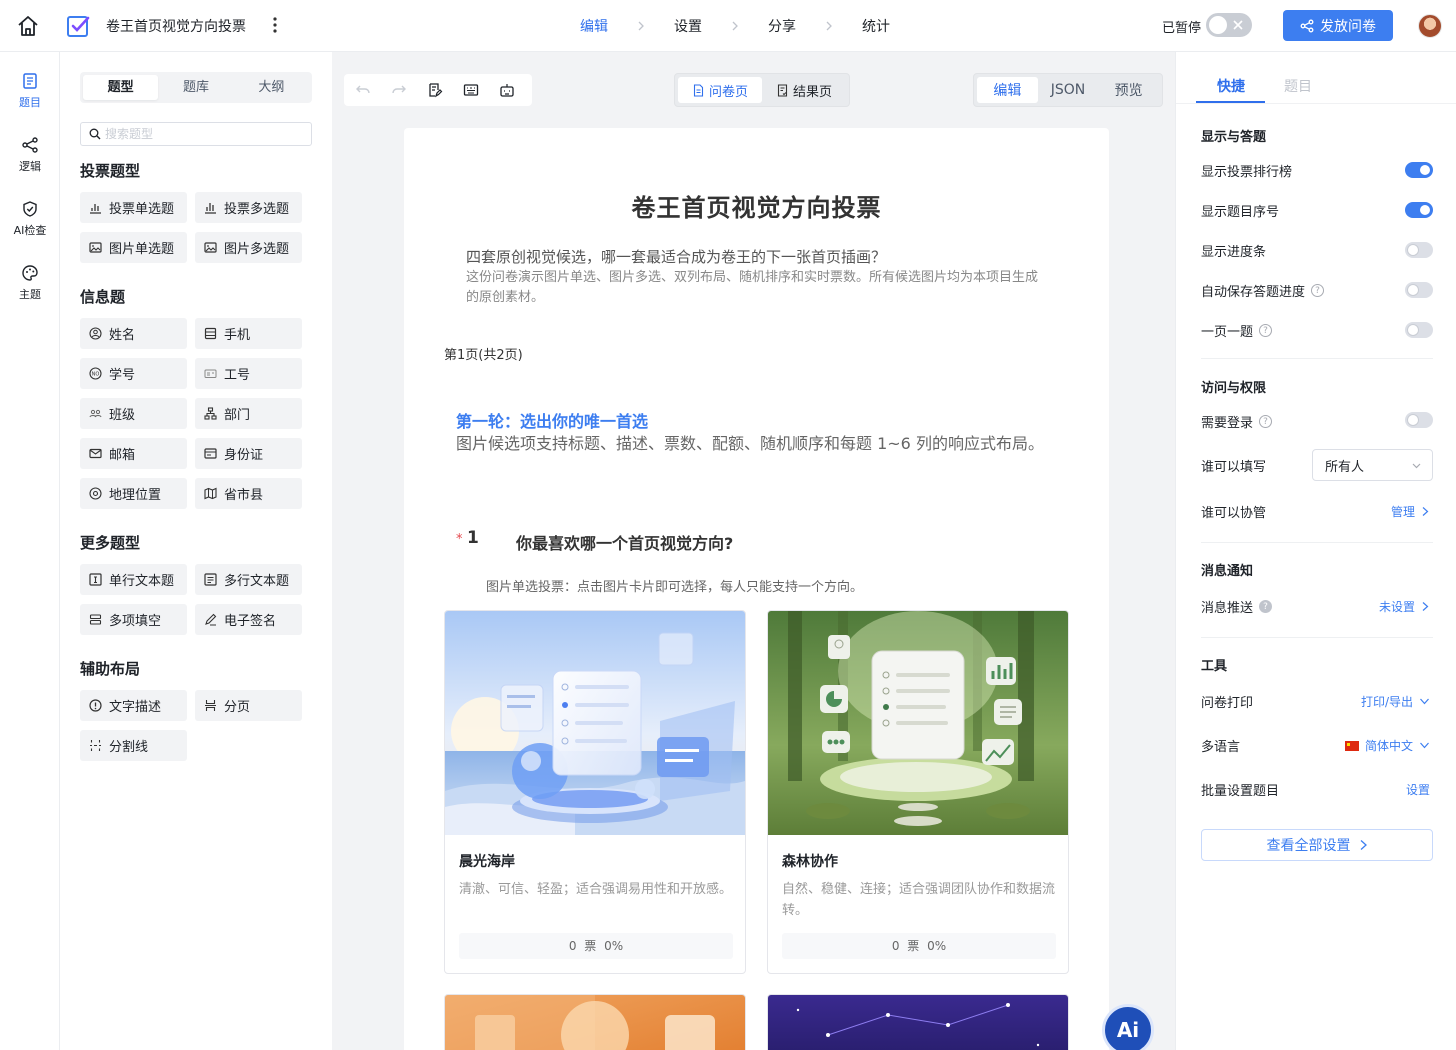 The height and width of the screenshot is (1050, 1456). Describe the element at coordinates (28, 26) in the screenshot. I see `home-icon` at that location.